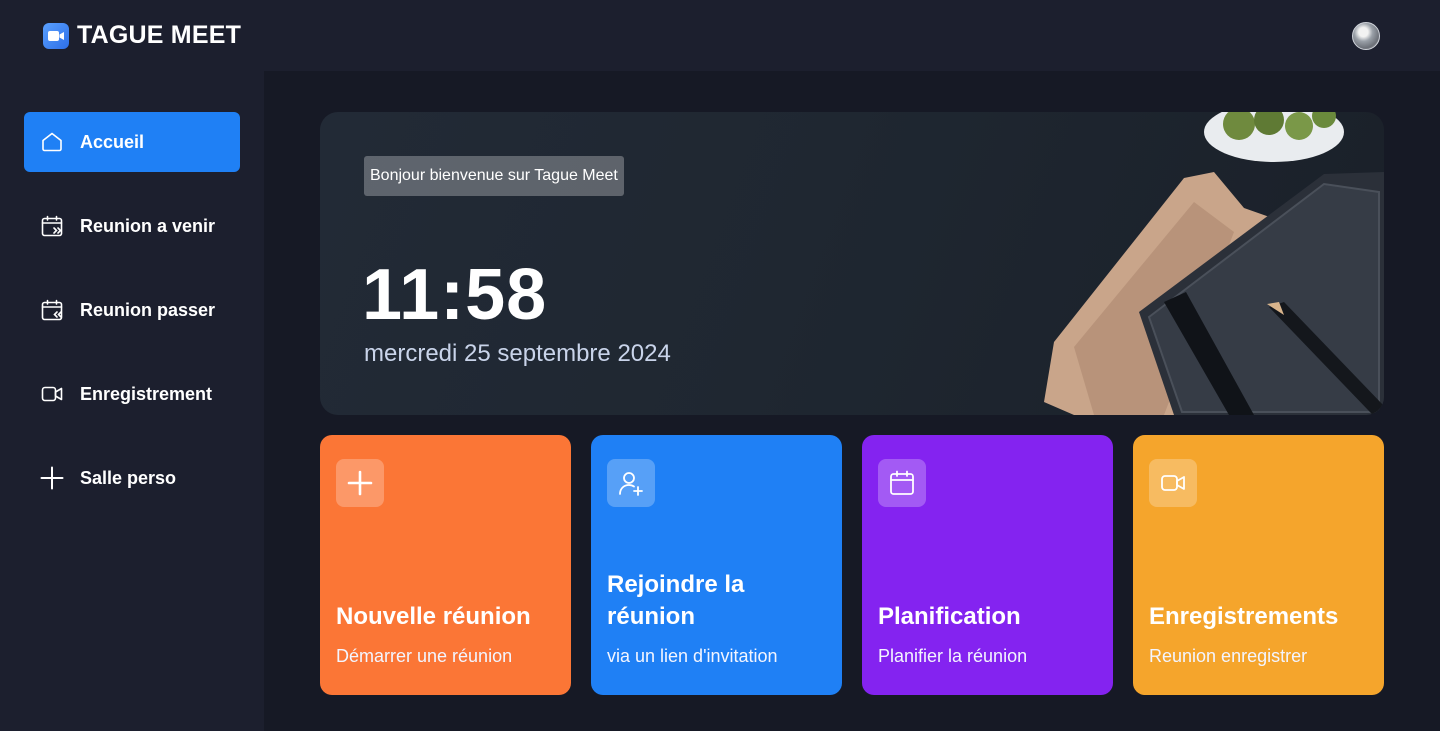 Image resolution: width=1440 pixels, height=731 pixels. What do you see at coordinates (692, 656) in the screenshot?
I see `card-subtitle: via un lien d'invitation` at bounding box center [692, 656].